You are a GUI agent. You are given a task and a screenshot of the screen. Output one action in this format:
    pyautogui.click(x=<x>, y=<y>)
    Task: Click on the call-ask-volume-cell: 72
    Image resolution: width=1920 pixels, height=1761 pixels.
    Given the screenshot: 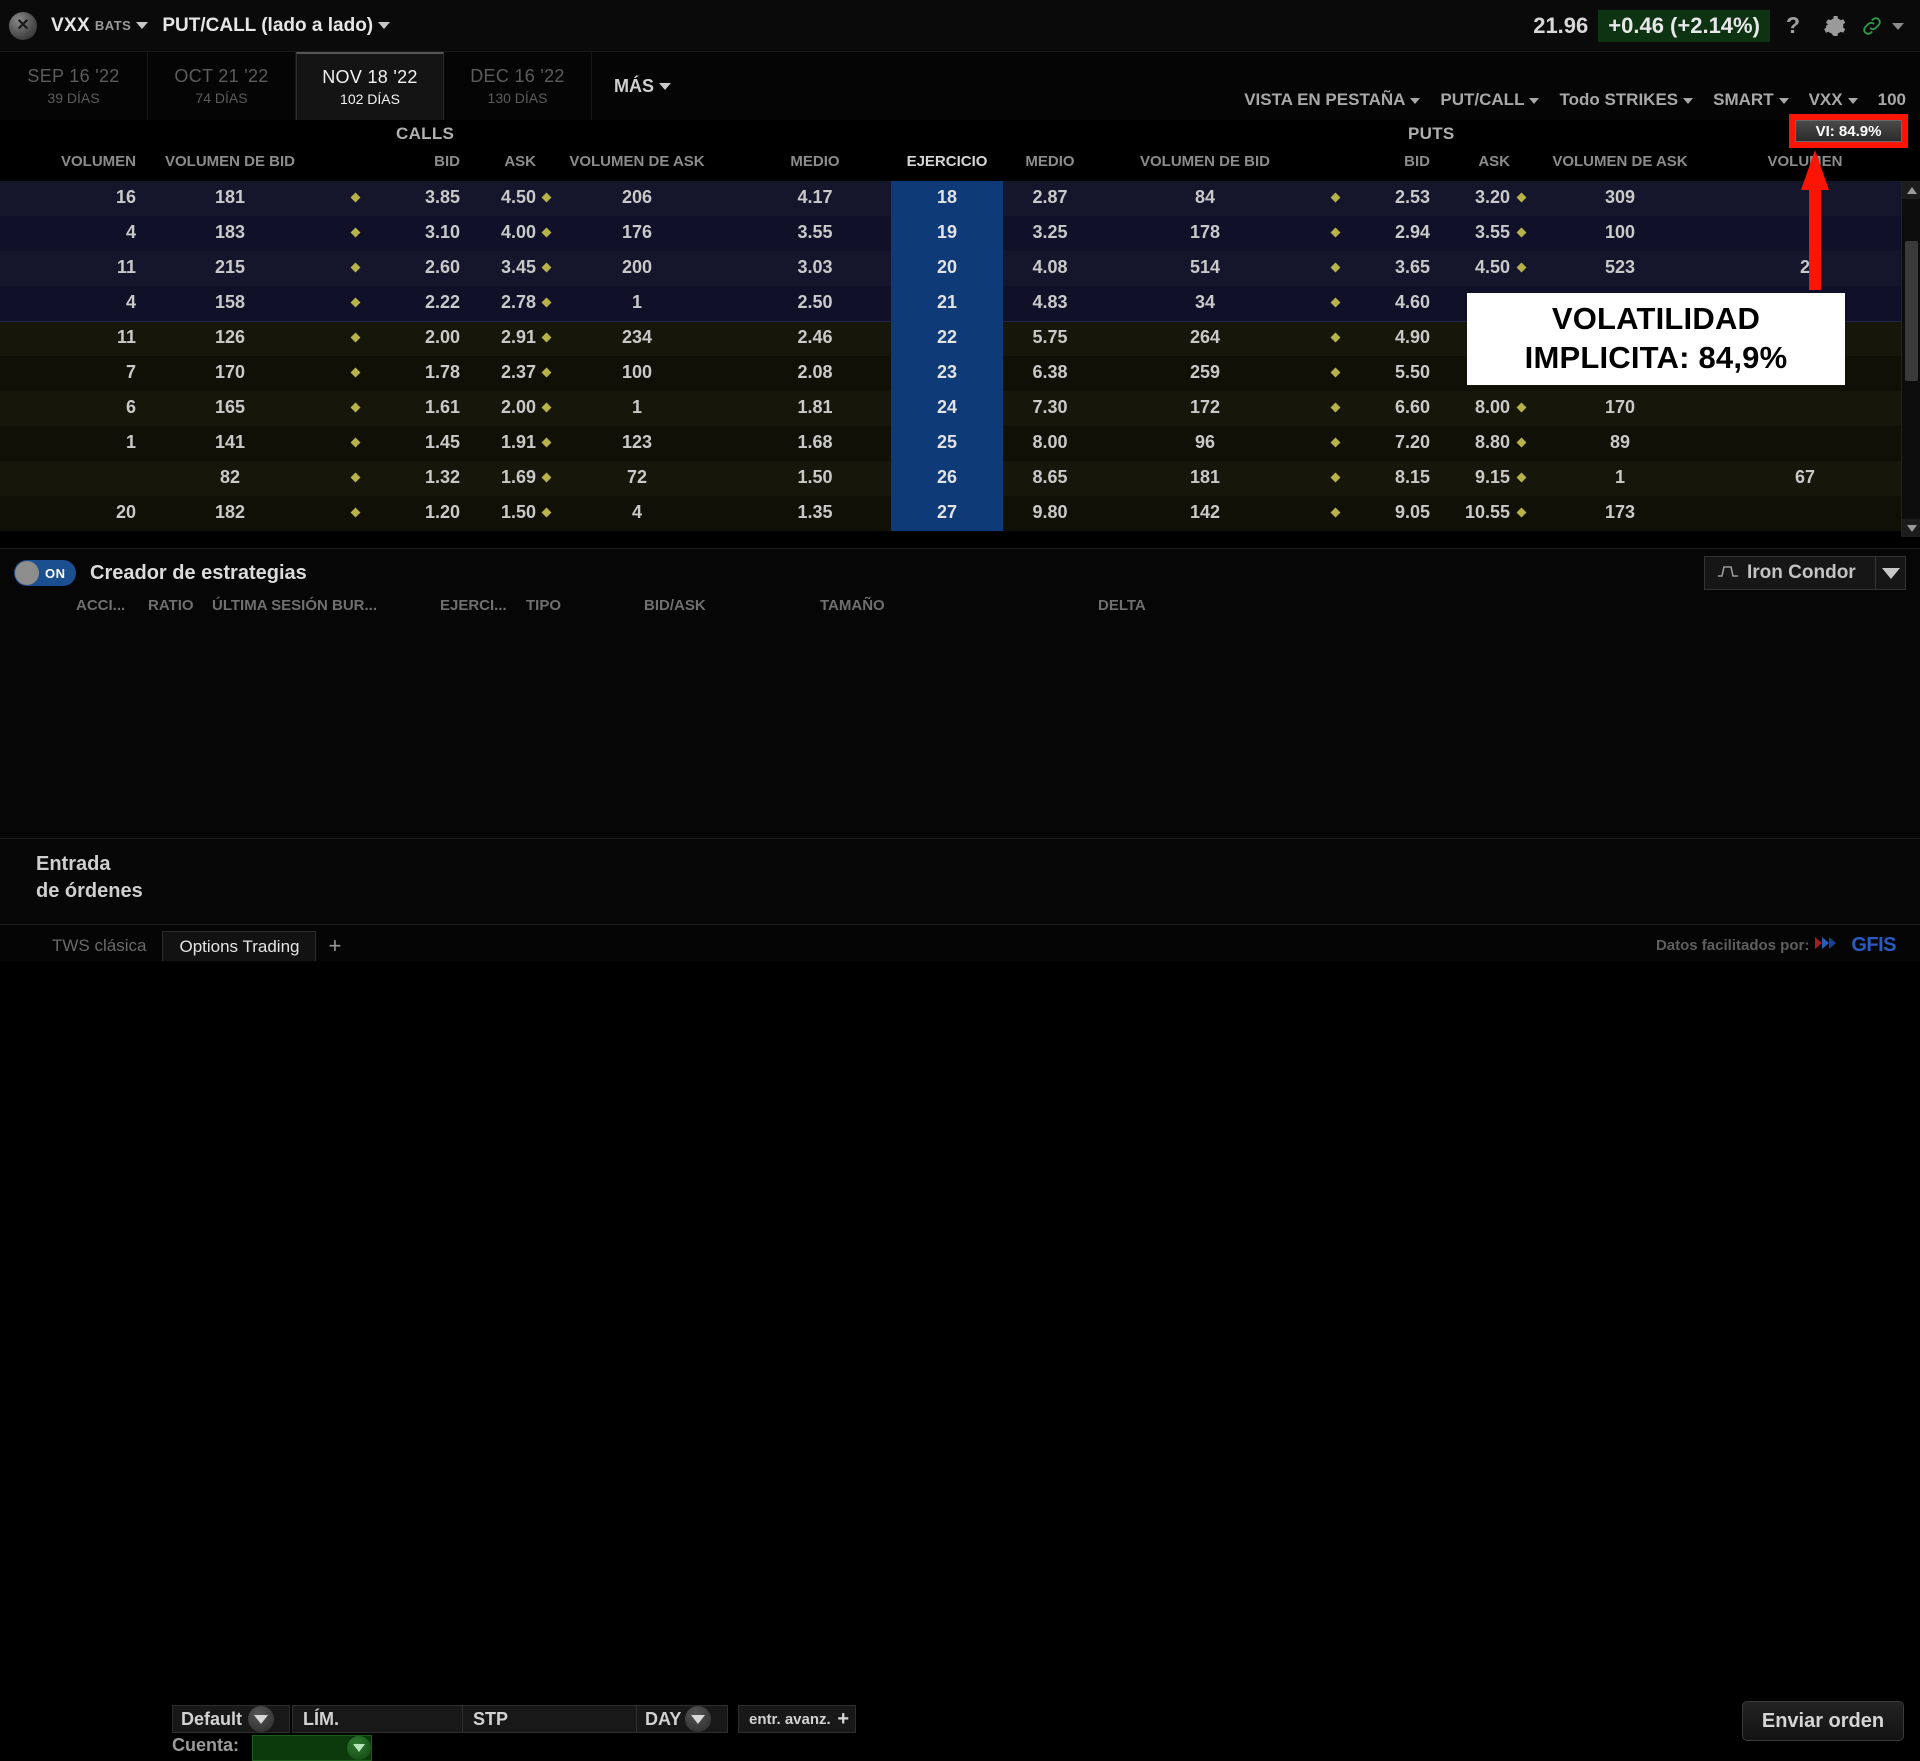 What is the action you would take?
    pyautogui.click(x=637, y=477)
    